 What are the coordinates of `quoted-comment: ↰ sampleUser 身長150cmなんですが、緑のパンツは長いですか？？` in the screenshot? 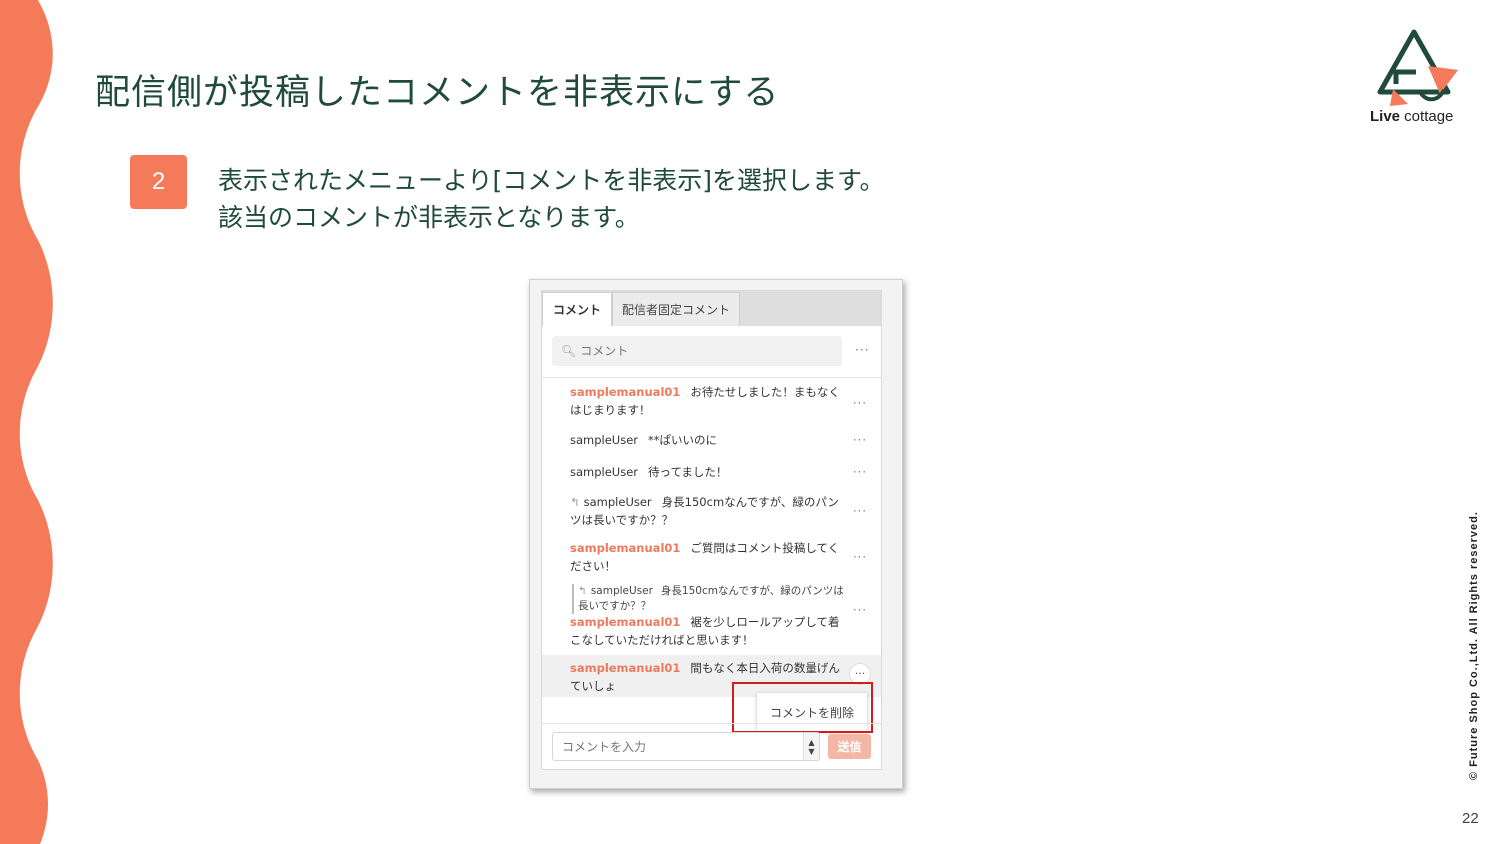 It's located at (710, 599).